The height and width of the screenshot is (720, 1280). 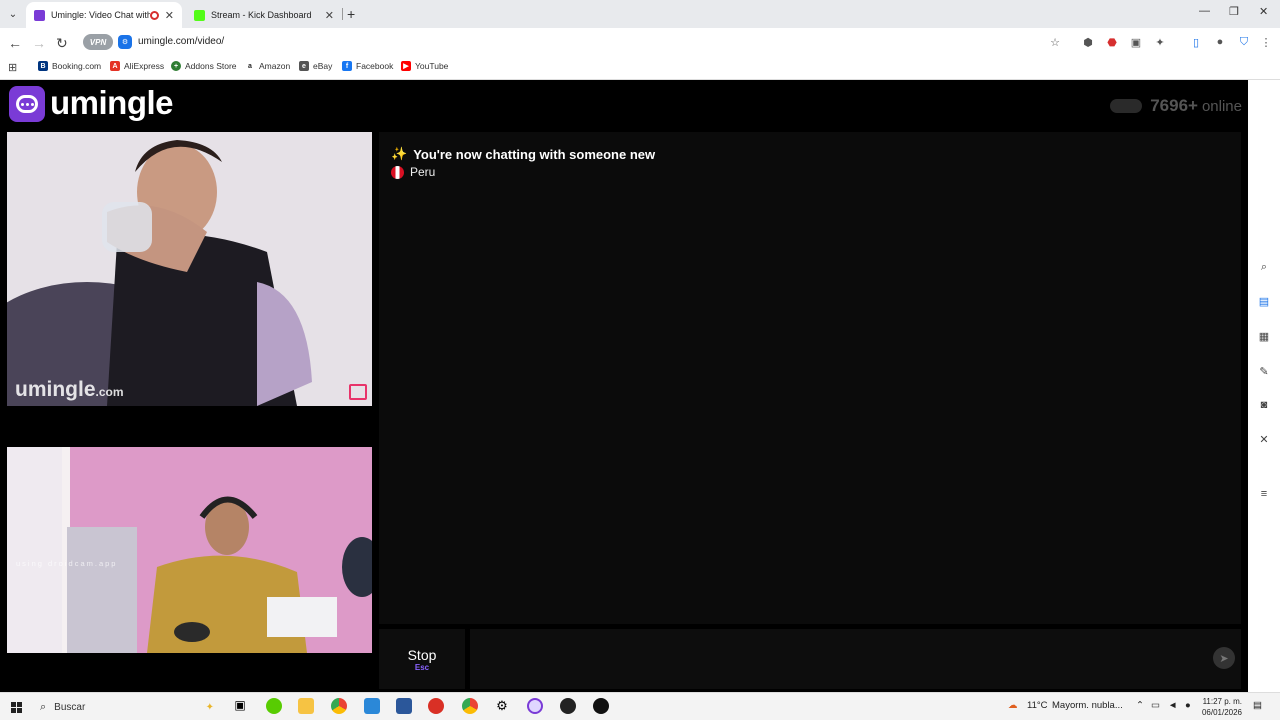 What do you see at coordinates (240, 706) in the screenshot?
I see `task-view-icon: ▣` at bounding box center [240, 706].